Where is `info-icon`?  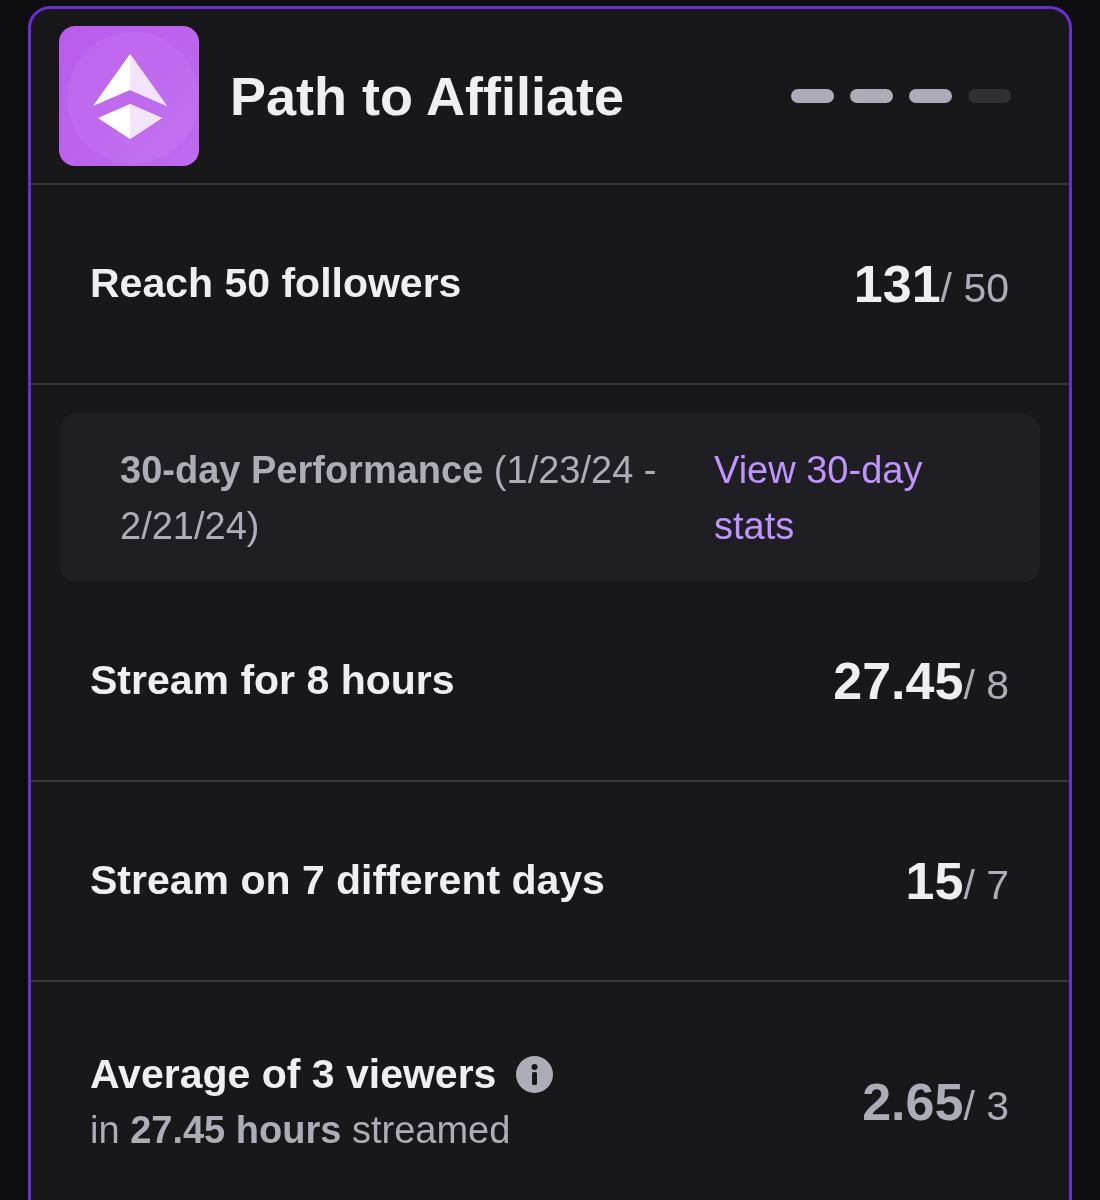
info-icon is located at coordinates (535, 1074).